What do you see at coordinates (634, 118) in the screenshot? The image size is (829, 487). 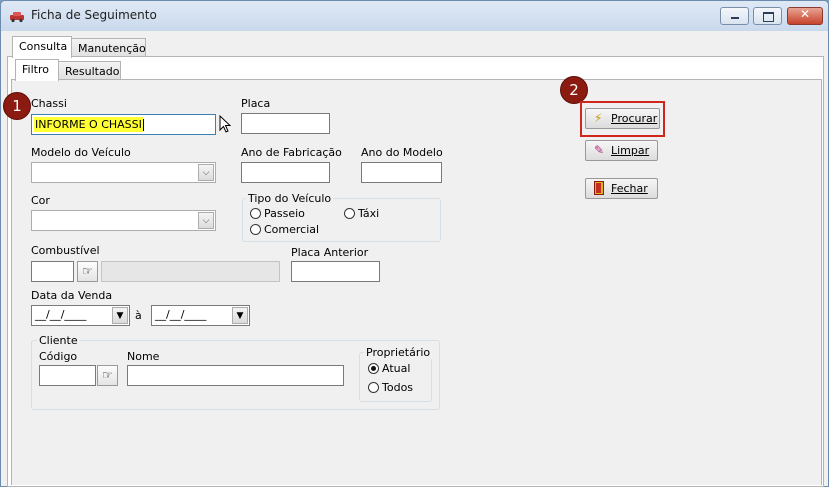 I see `procurar-label: Procurar` at bounding box center [634, 118].